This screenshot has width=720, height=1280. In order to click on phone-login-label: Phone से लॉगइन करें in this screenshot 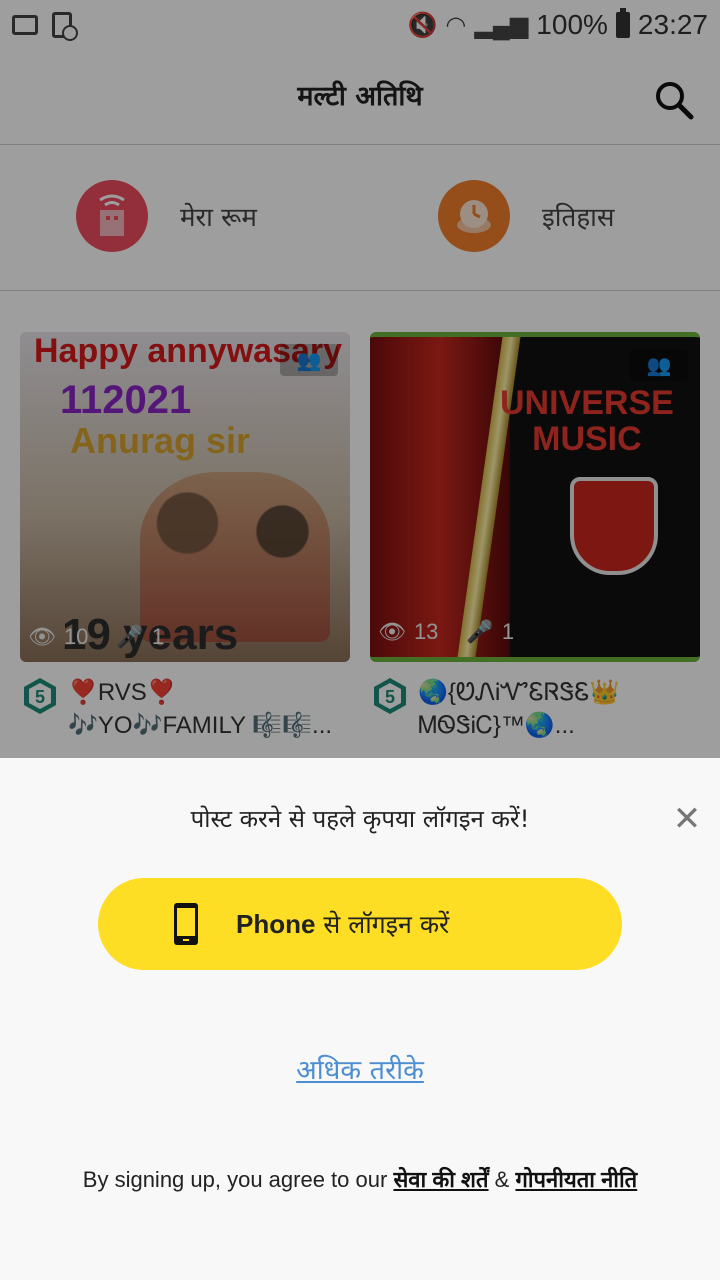, I will do `click(343, 924)`.